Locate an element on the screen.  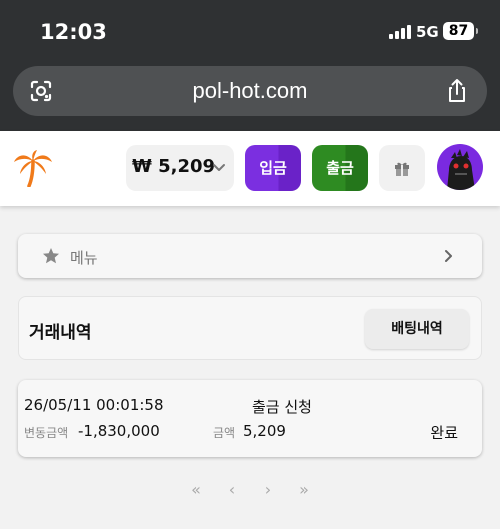
pagination: « ‹ › » is located at coordinates (250, 491).